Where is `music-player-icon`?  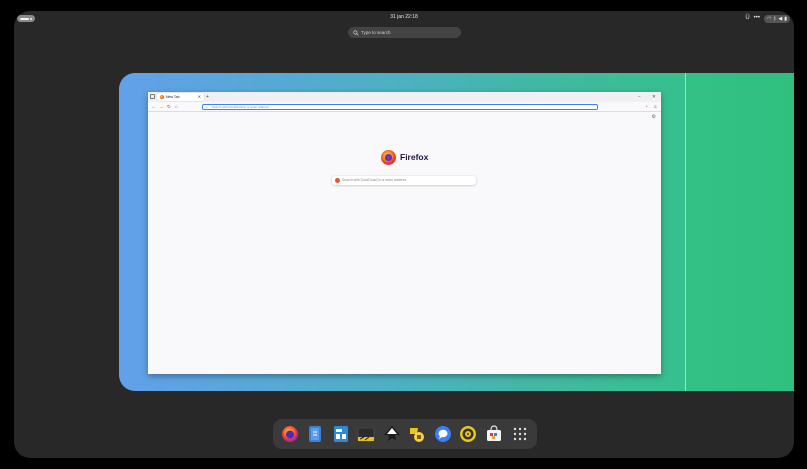 music-player-icon is located at coordinates (468, 434).